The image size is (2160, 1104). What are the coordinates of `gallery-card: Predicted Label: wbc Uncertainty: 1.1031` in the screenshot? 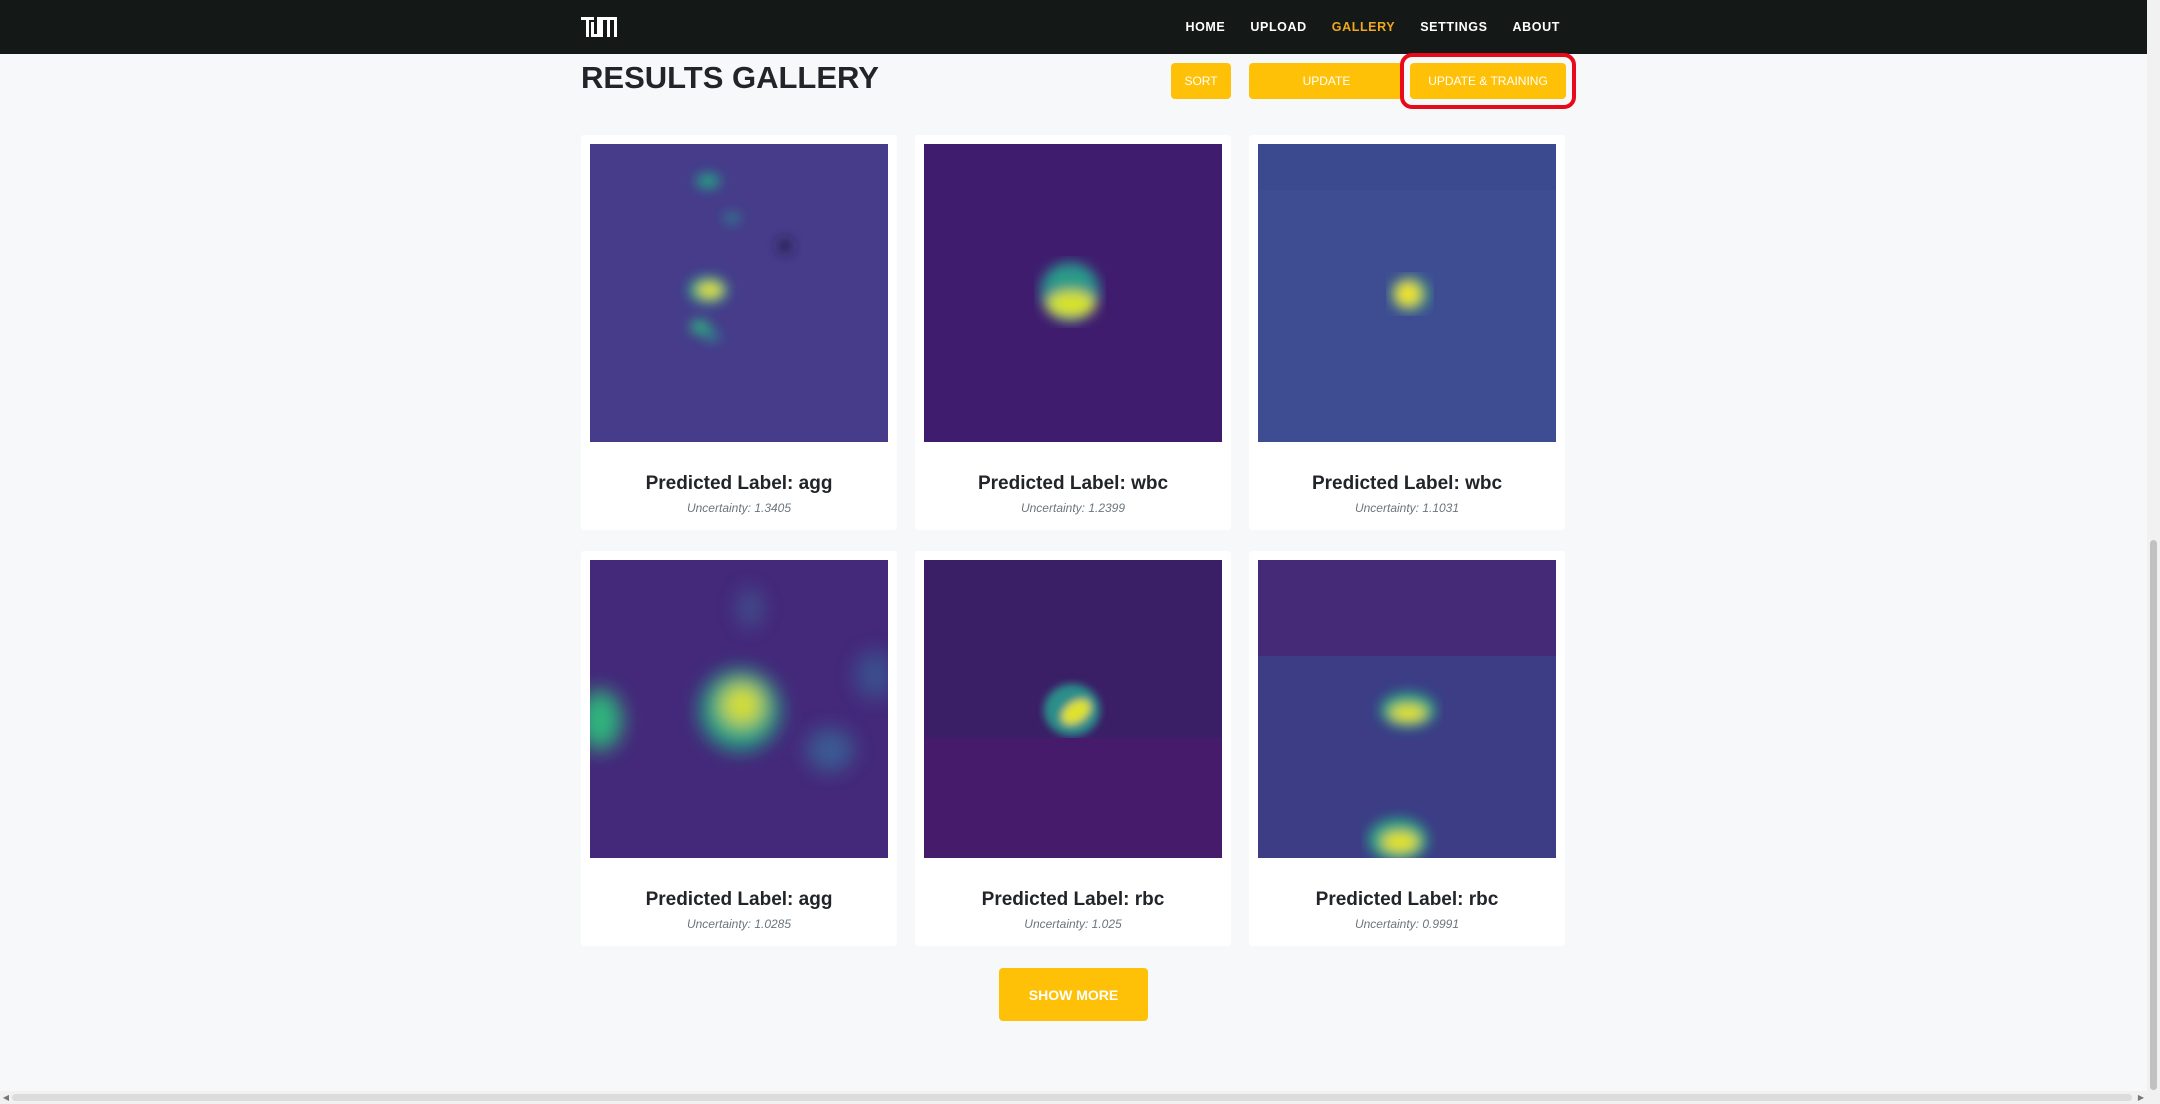 It's located at (1407, 332).